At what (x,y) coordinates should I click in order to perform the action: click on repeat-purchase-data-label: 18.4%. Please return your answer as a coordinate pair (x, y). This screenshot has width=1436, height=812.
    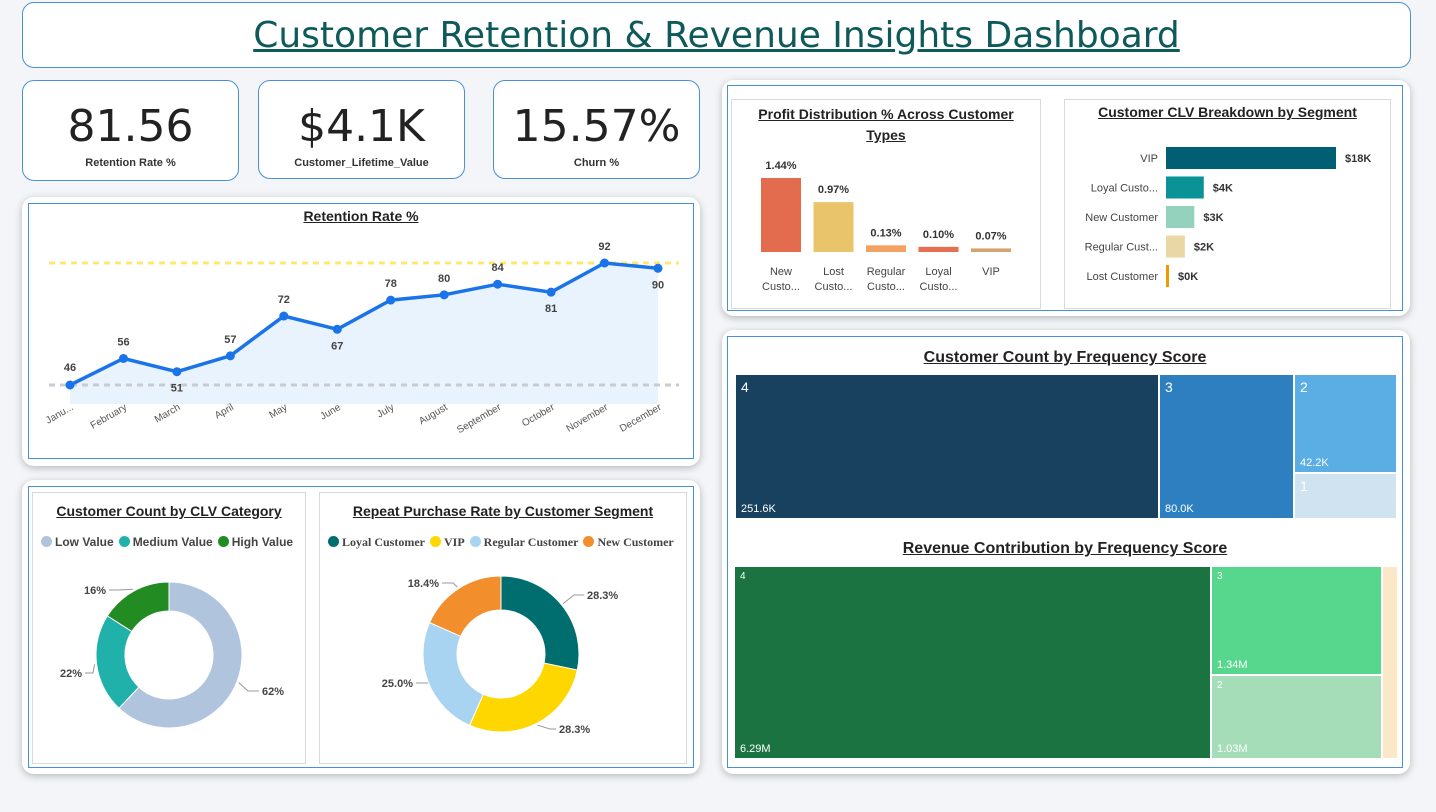
    Looking at the image, I should click on (423, 584).